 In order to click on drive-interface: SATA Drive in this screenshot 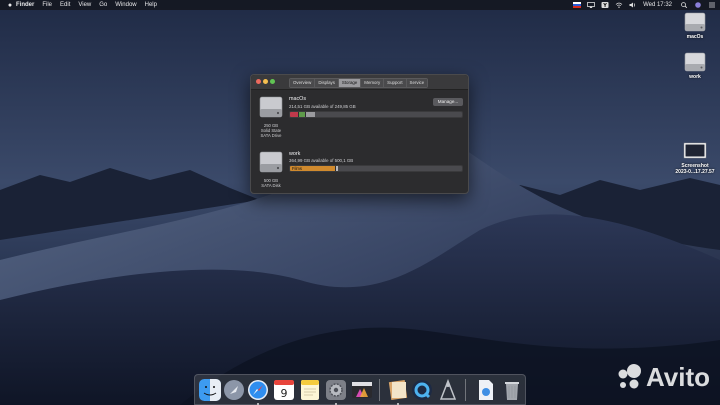, I will do `click(271, 135)`.